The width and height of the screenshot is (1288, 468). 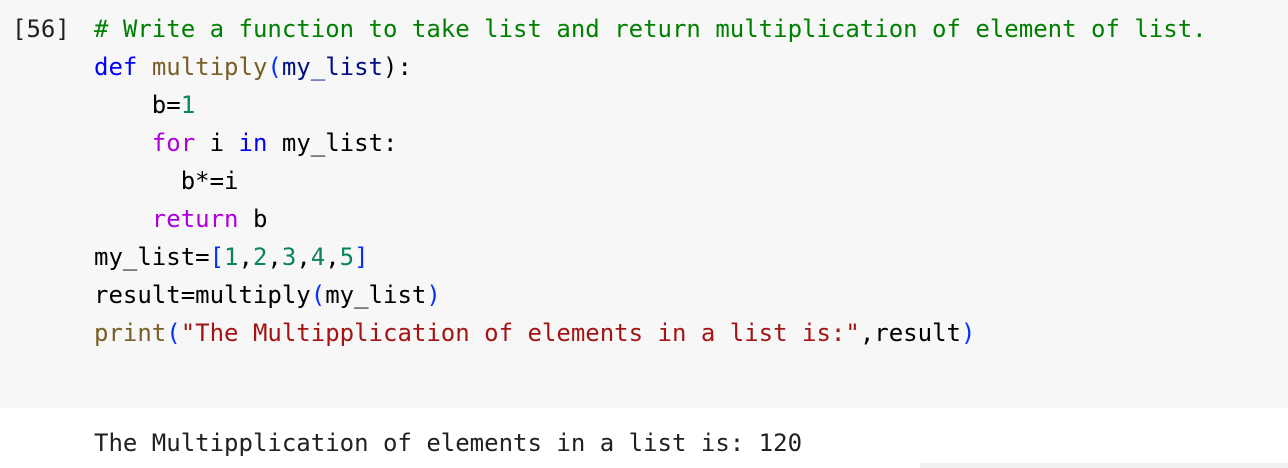 What do you see at coordinates (202, 295) in the screenshot?
I see `code-token: result=multiply` at bounding box center [202, 295].